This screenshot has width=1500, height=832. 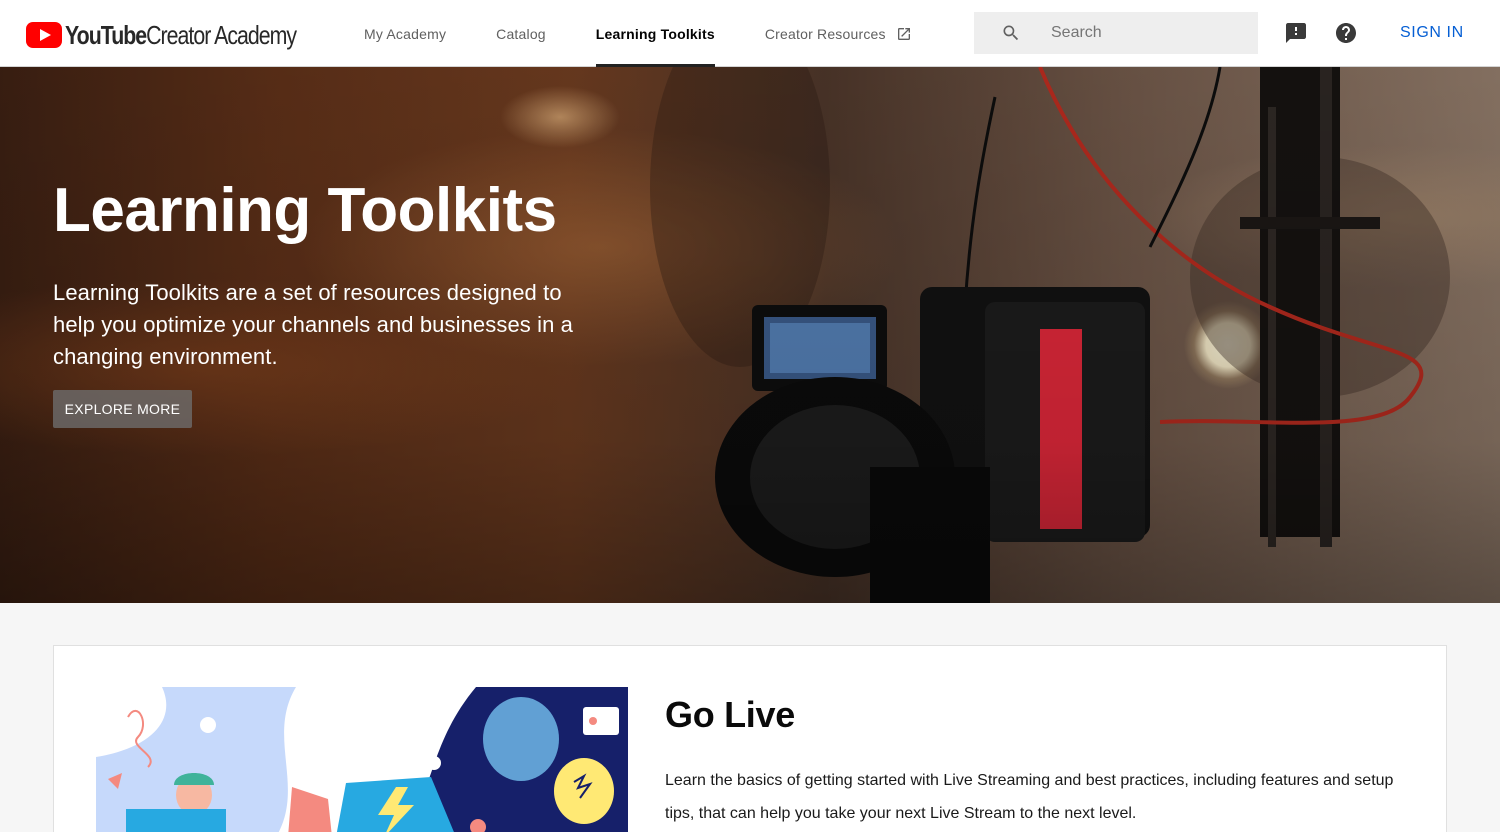 What do you see at coordinates (305, 210) in the screenshot?
I see `hero-title: Learning Toolkits` at bounding box center [305, 210].